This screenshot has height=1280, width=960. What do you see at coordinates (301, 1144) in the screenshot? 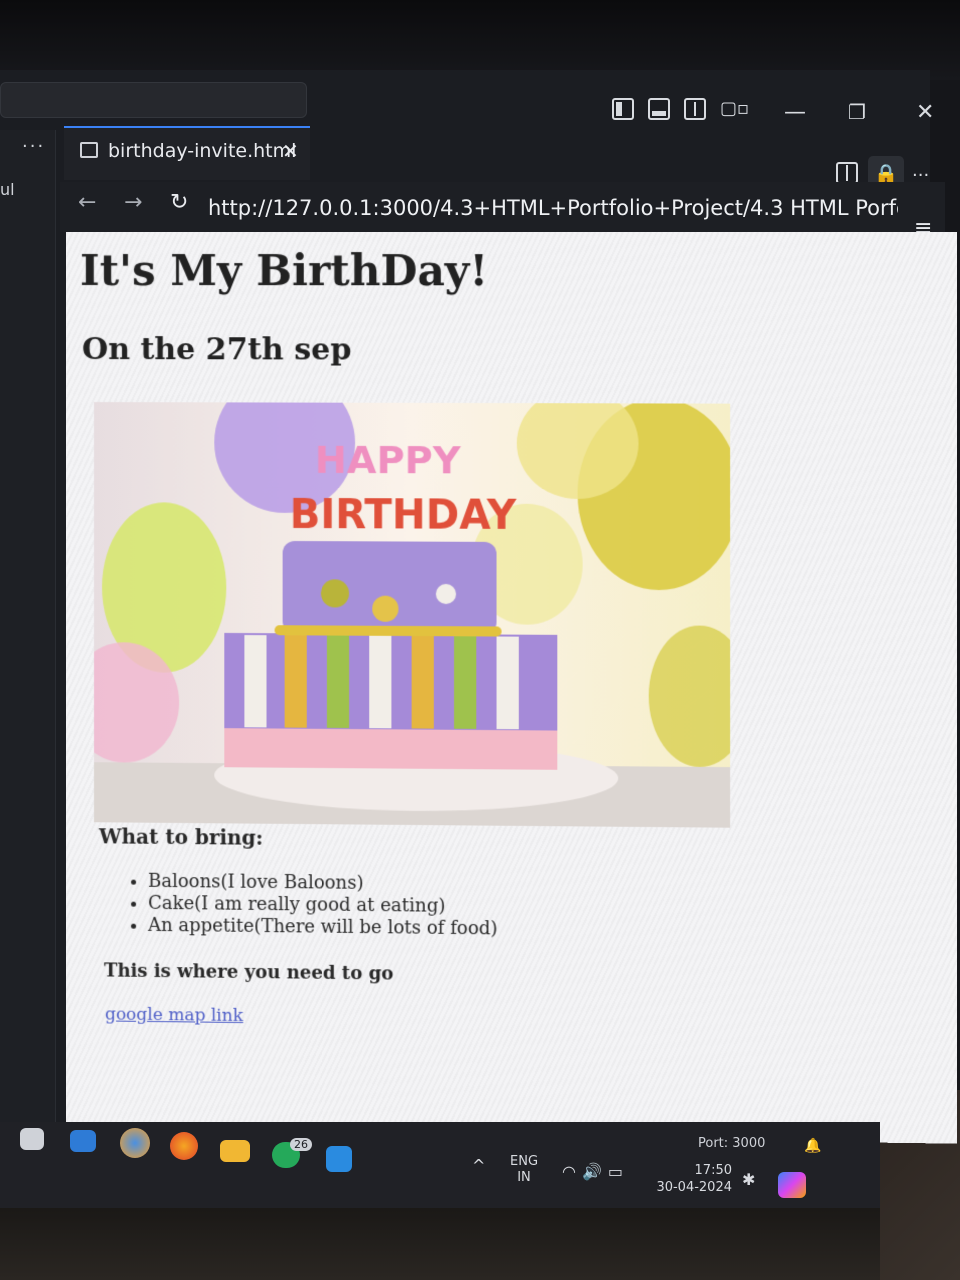
I see `whatsapp-badge: 26` at bounding box center [301, 1144].